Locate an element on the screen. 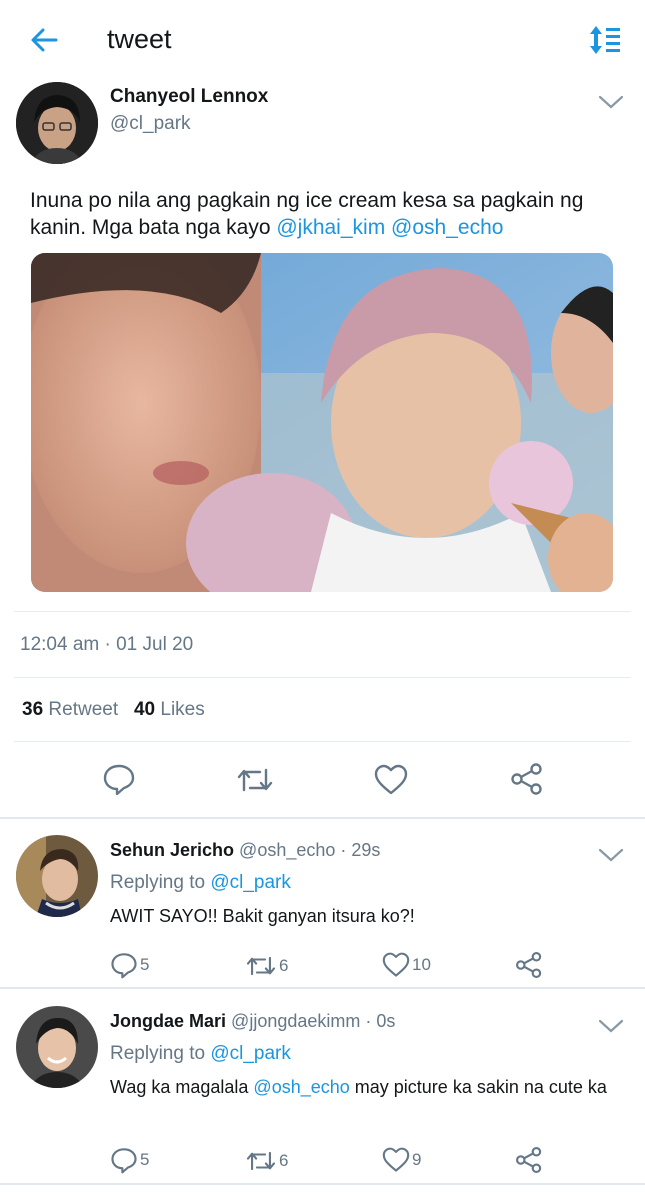 This screenshot has height=1200, width=645. sort-icon is located at coordinates (605, 40).